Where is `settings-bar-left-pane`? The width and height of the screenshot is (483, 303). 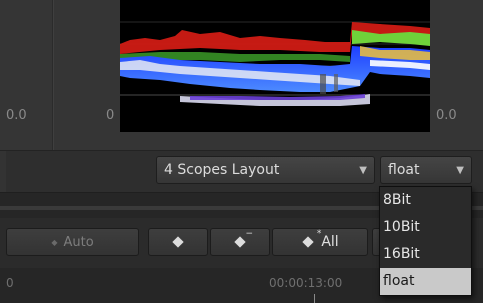
settings-bar-left-pane is located at coordinates (3, 172).